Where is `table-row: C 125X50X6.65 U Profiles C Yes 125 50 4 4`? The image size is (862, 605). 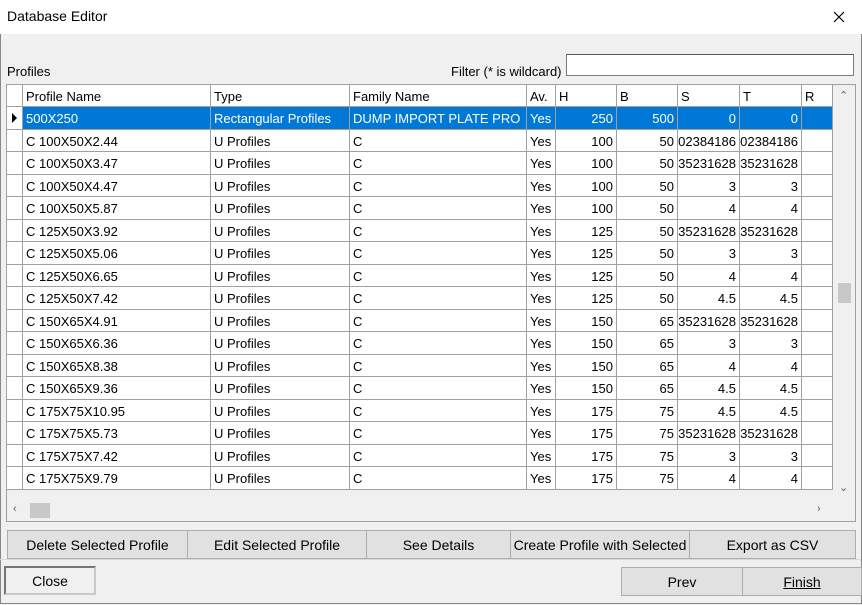
table-row: C 125X50X6.65 U Profiles C Yes 125 50 4 4 is located at coordinates (420, 275).